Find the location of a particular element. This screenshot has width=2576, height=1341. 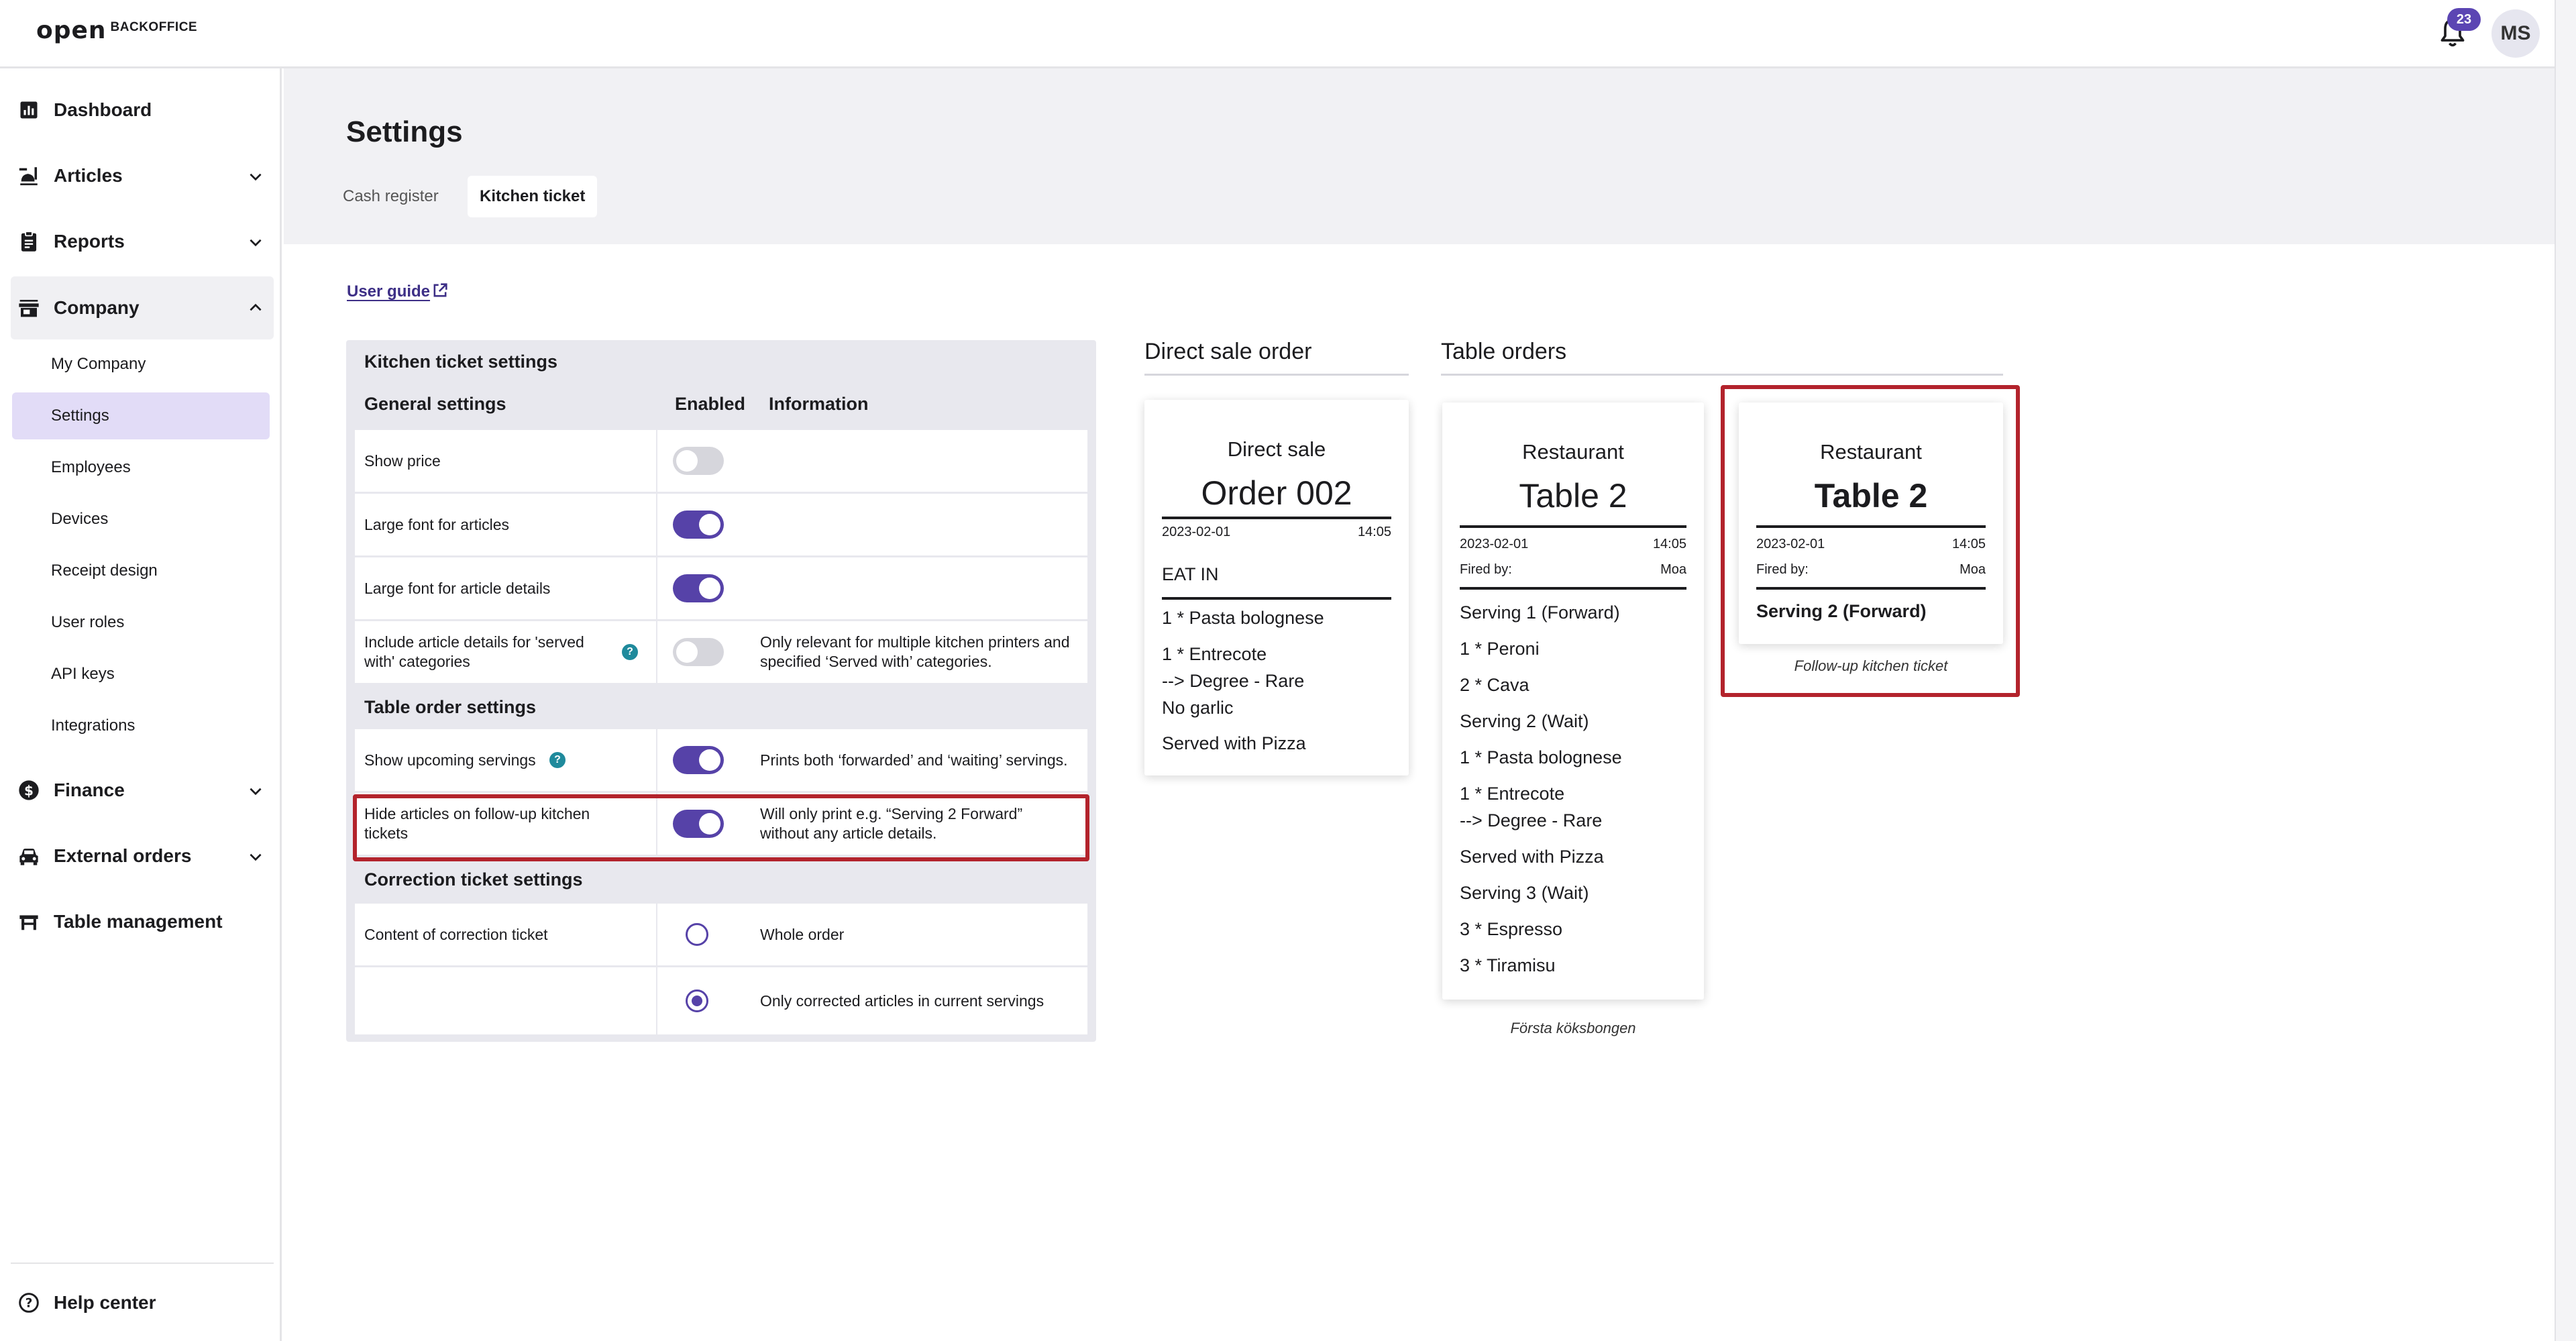

sidebar-item-help-center: ? Help center is located at coordinates (142, 1303).